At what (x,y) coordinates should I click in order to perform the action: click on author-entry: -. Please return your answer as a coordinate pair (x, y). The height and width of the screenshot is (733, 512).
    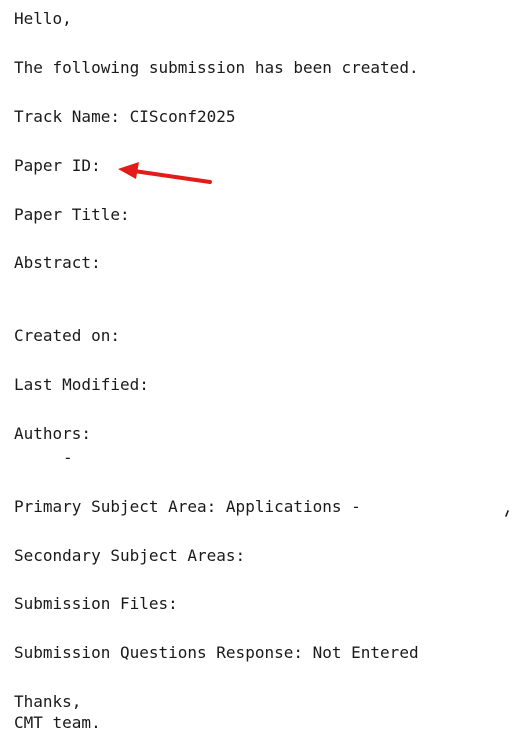
    Looking at the image, I should click on (68, 457).